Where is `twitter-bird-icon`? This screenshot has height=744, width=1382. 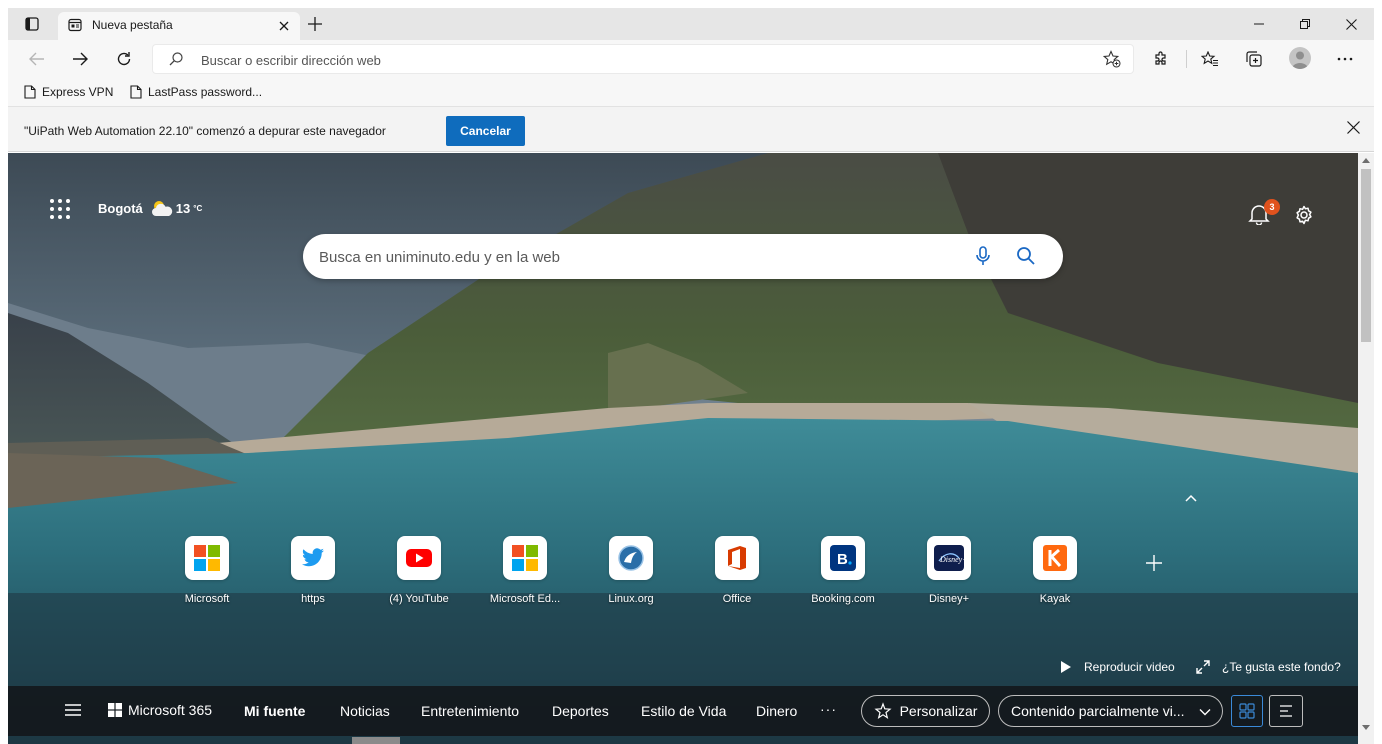
twitter-bird-icon is located at coordinates (313, 558).